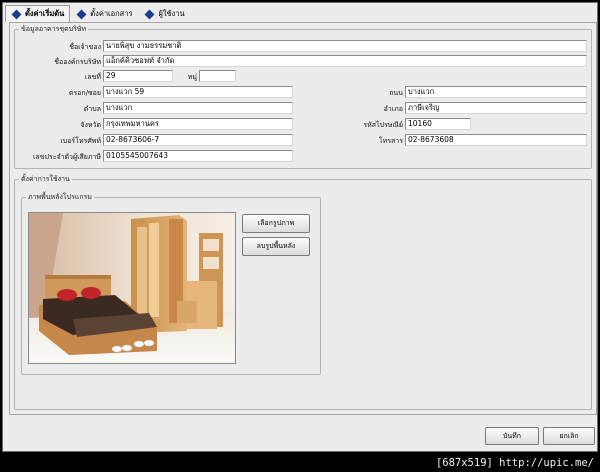  I want to click on subdistrict-label: ตำบล, so click(92, 109).